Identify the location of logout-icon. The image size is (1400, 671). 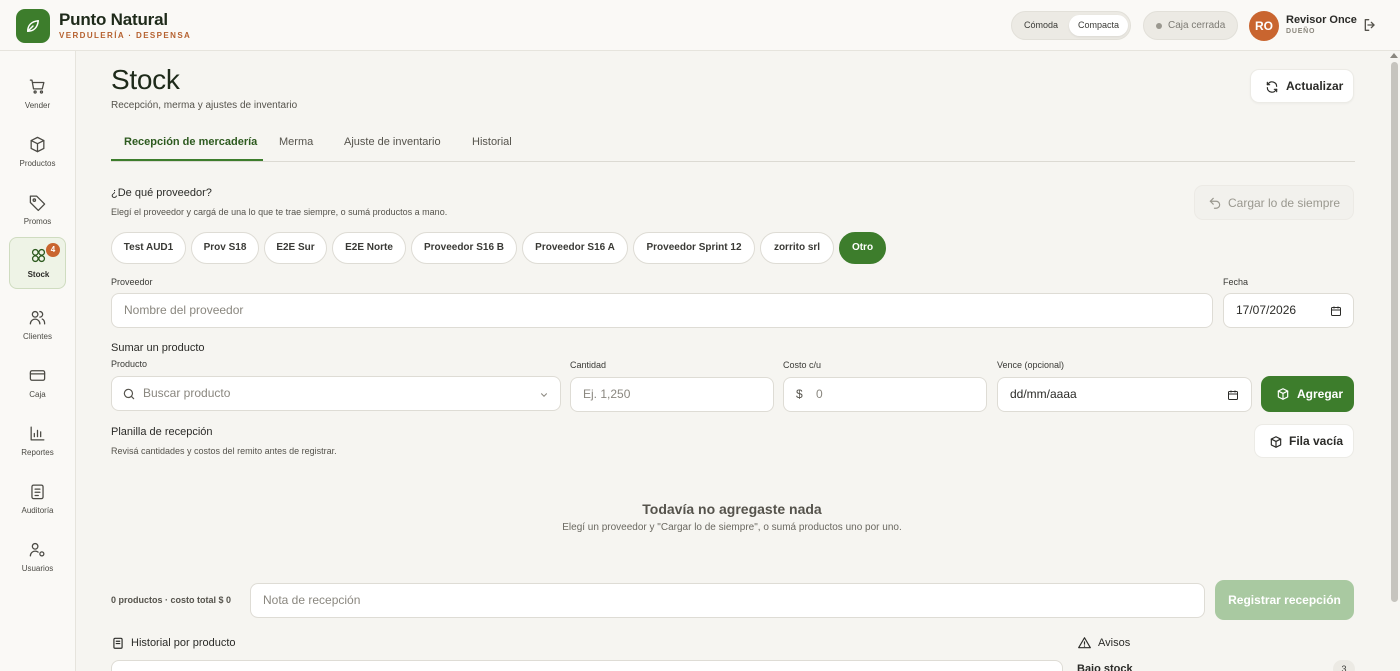
(1371, 26).